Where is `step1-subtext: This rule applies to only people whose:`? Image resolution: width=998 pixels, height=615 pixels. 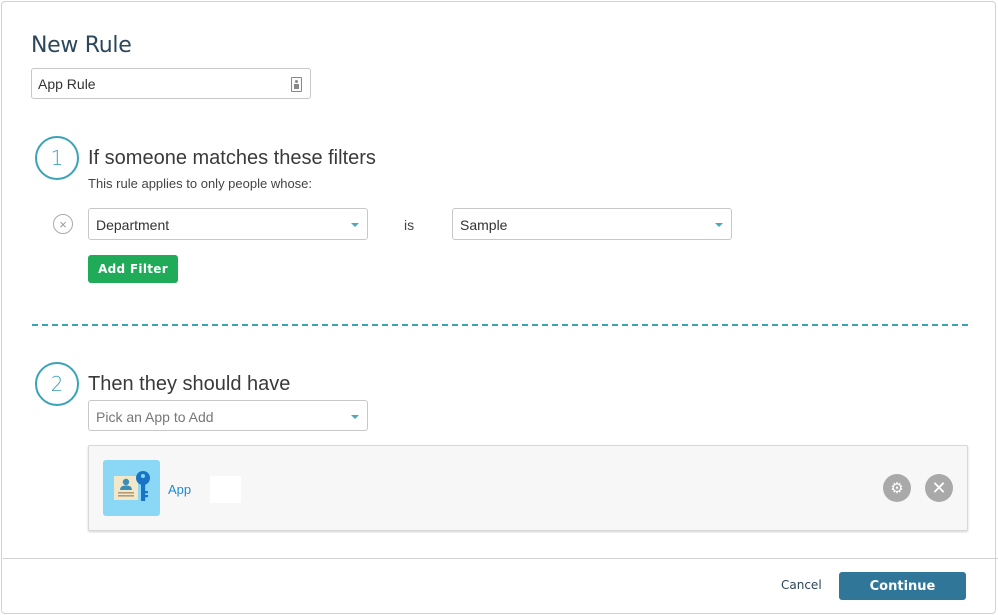 step1-subtext: This rule applies to only people whose: is located at coordinates (200, 183).